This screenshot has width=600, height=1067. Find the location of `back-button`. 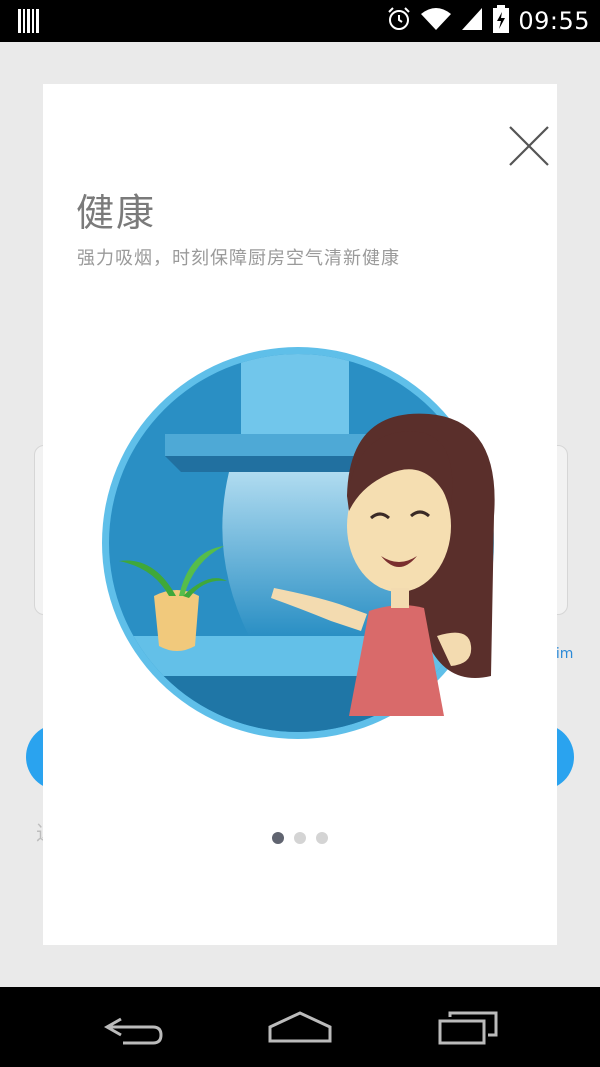

back-button is located at coordinates (133, 1027).